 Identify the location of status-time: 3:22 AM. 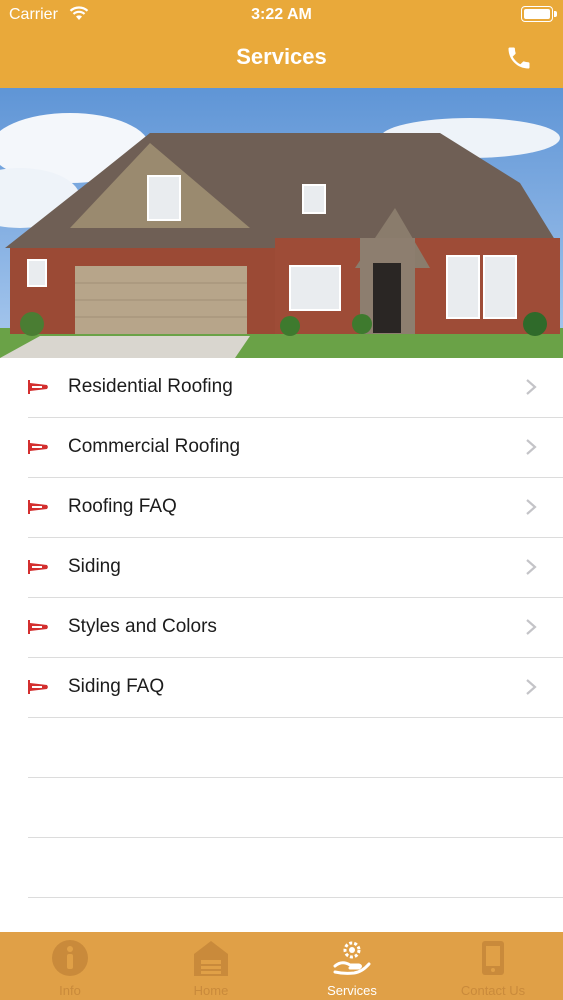
(281, 14).